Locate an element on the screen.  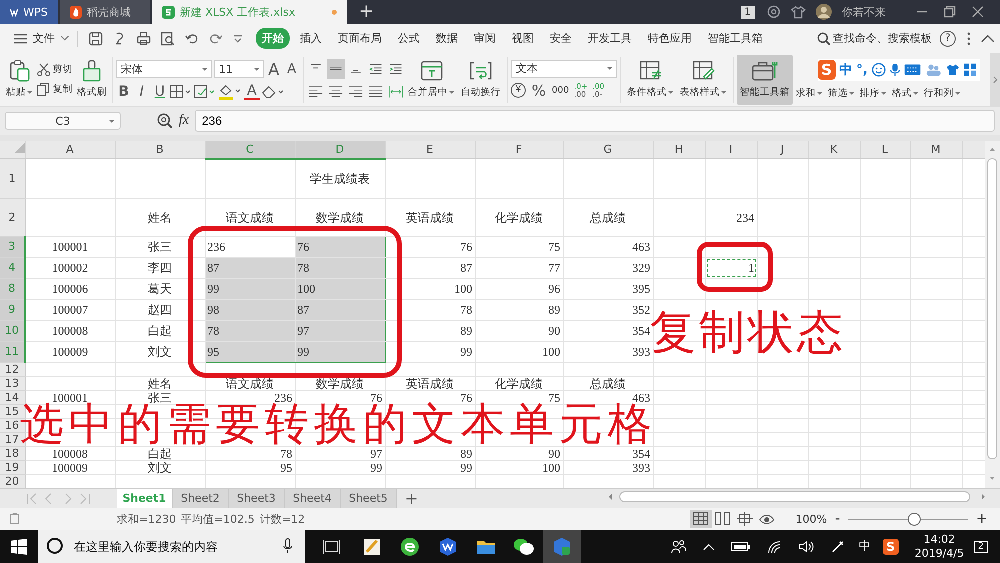
user-name: 你若不来 is located at coordinates (864, 12).